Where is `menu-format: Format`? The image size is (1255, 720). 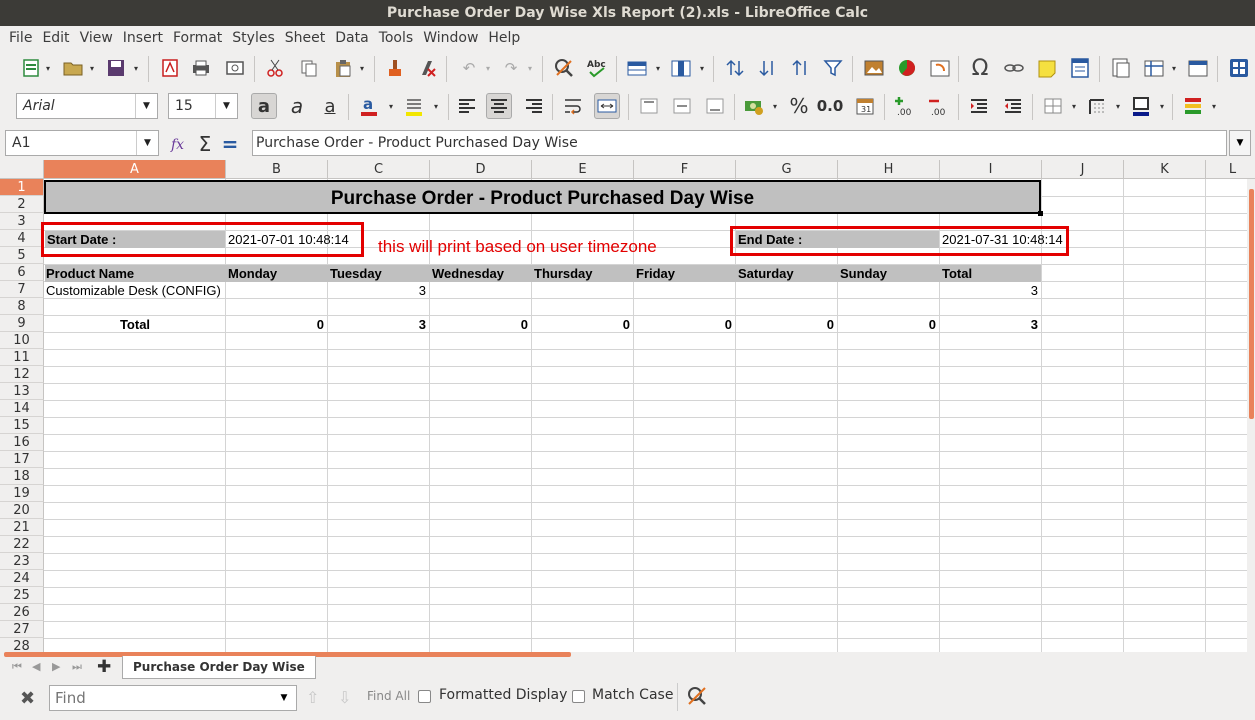 menu-format: Format is located at coordinates (197, 38).